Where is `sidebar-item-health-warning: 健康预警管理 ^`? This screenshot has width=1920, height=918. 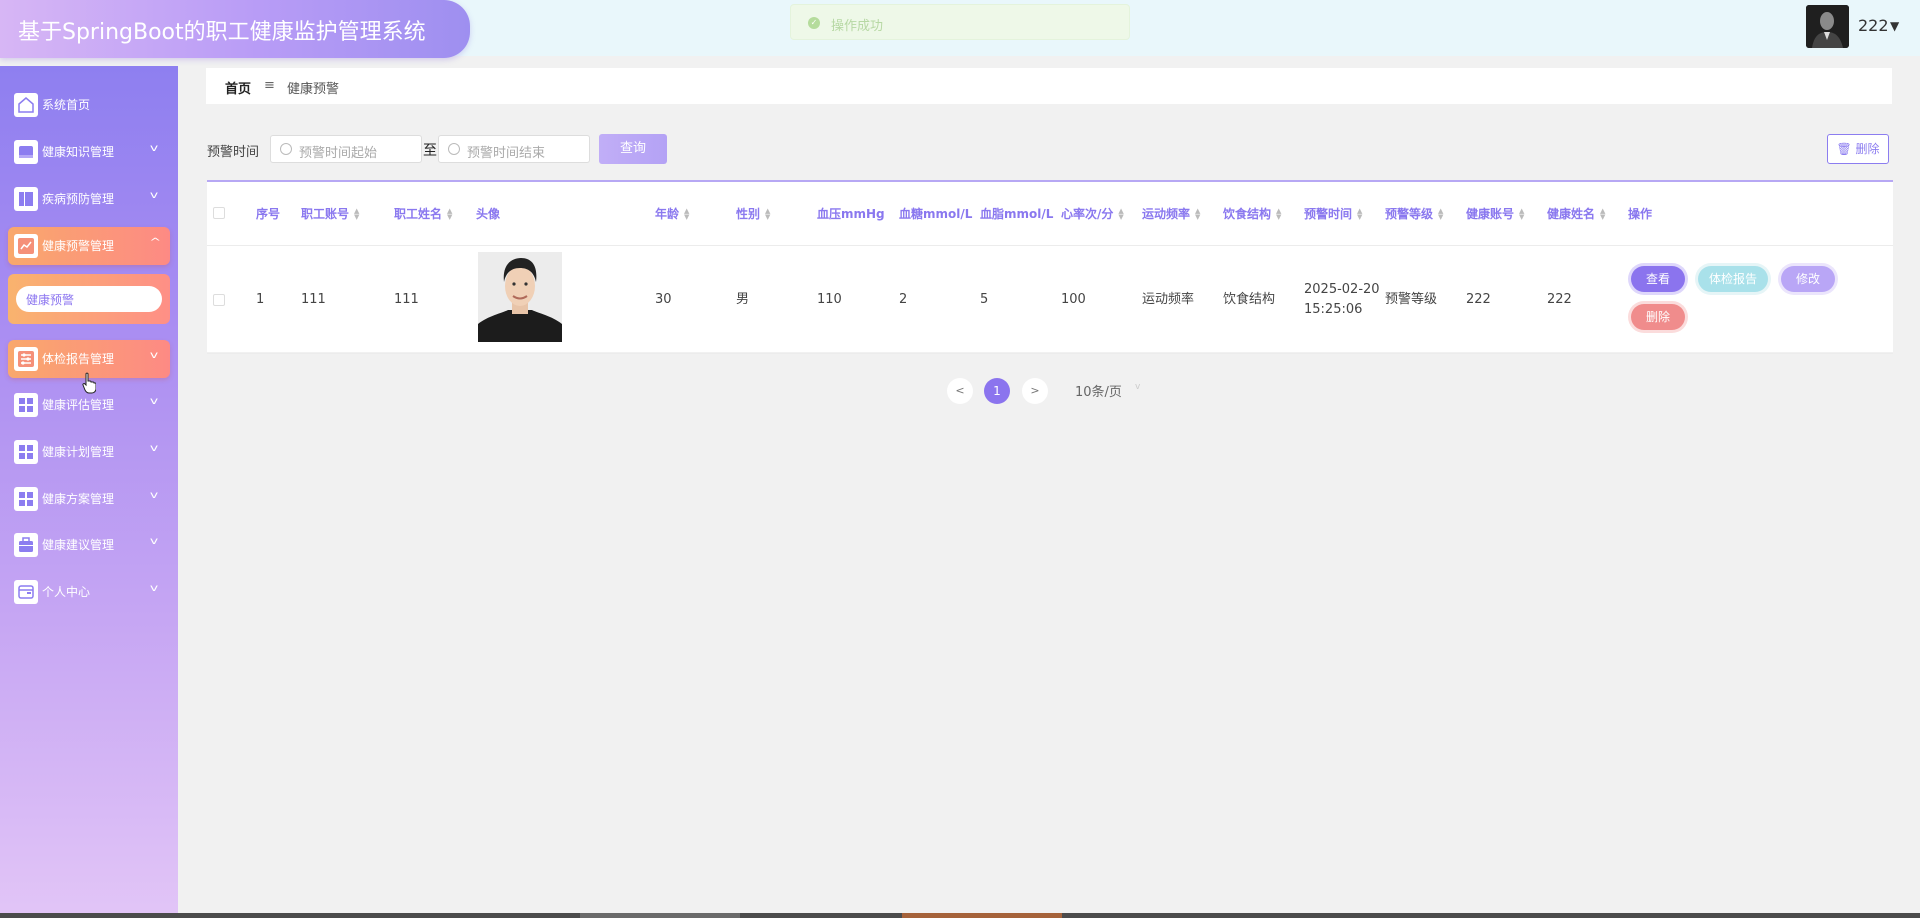 sidebar-item-health-warning: 健康预警管理 ^ is located at coordinates (89, 246).